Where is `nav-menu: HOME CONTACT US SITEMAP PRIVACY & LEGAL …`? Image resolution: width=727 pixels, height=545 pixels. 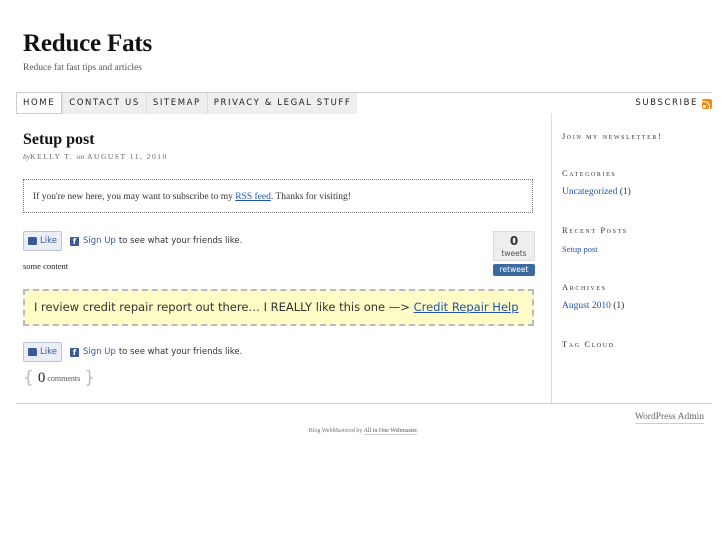
nav-menu: HOME CONTACT US SITEMAP PRIVACY & LEGAL … is located at coordinates (187, 103).